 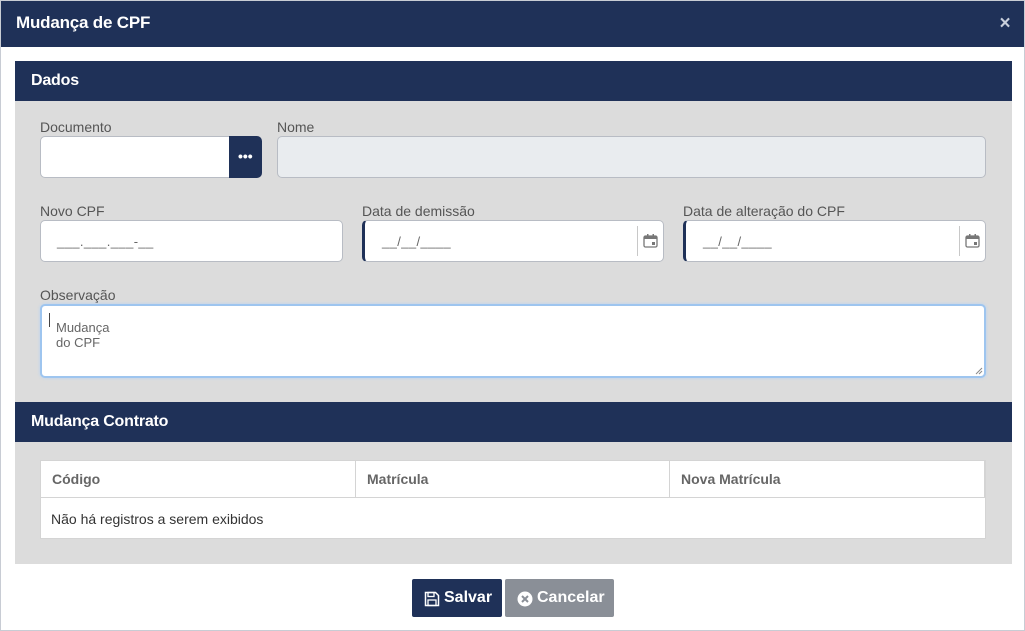 What do you see at coordinates (157, 519) in the screenshot?
I see `empty-table-message: Não há registros a serem exibidos` at bounding box center [157, 519].